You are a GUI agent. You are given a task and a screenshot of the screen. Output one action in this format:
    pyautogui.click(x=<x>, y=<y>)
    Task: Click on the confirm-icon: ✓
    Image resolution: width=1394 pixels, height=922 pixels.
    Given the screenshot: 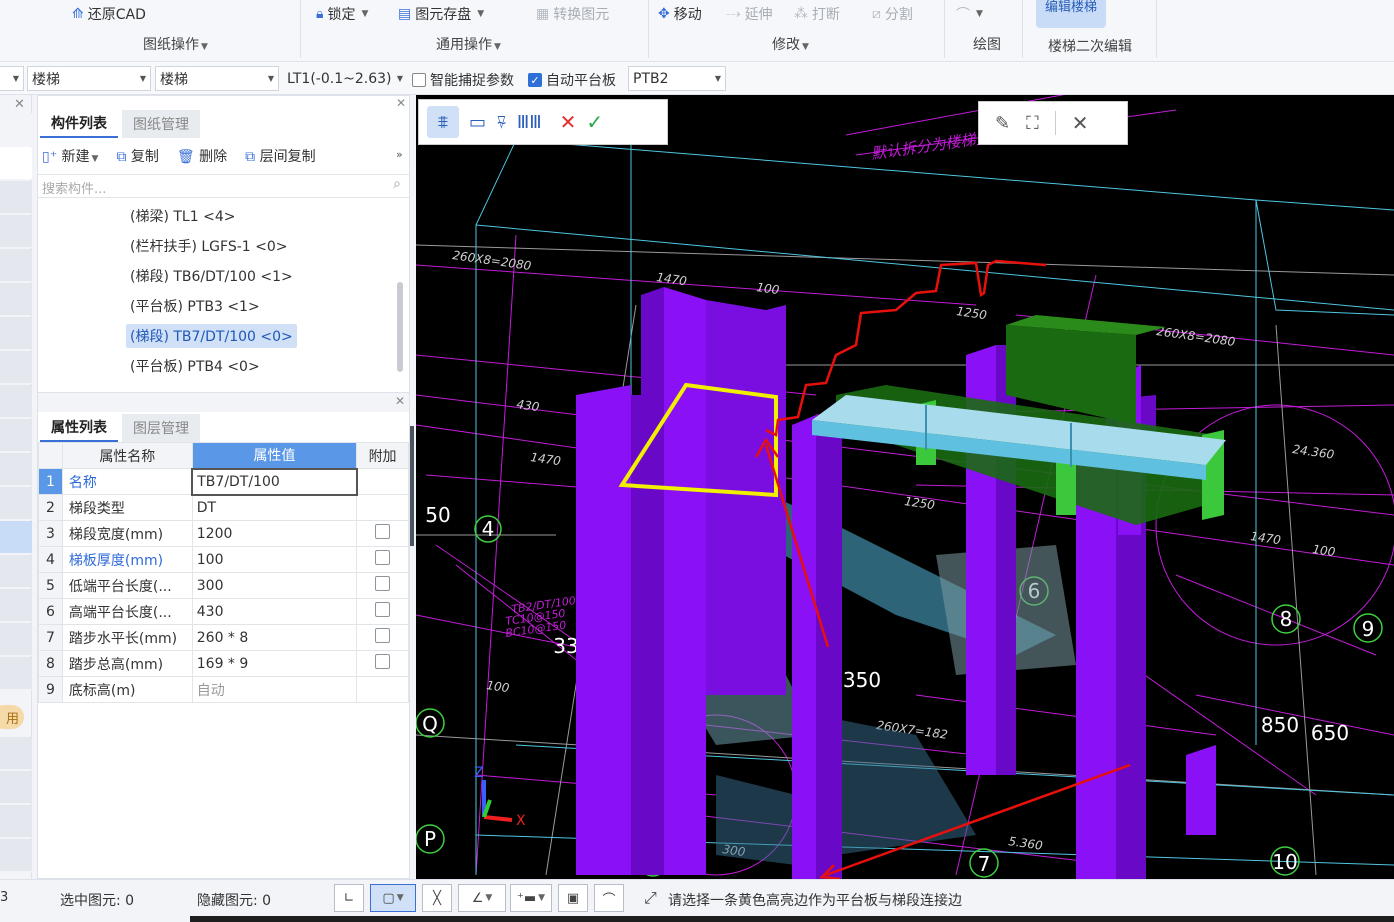 What is the action you would take?
    pyautogui.click(x=594, y=122)
    